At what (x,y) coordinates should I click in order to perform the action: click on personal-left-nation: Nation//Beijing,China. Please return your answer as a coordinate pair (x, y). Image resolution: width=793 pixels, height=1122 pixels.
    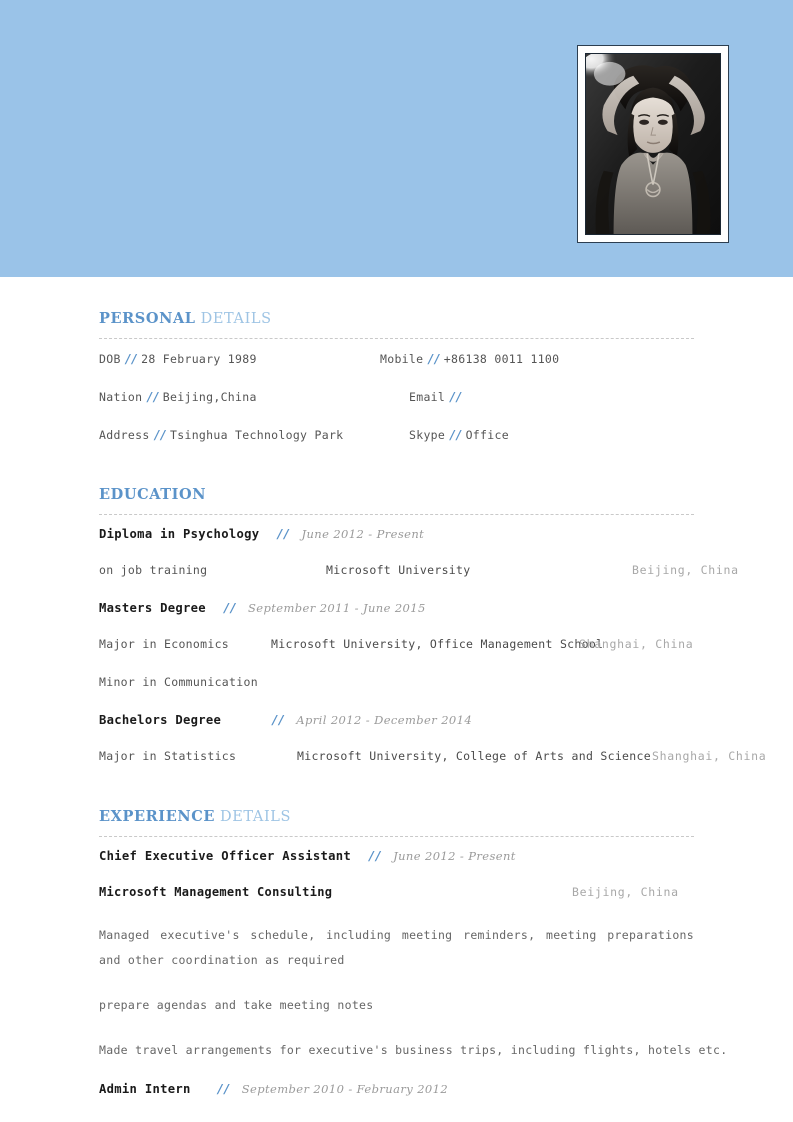
    Looking at the image, I should click on (178, 396).